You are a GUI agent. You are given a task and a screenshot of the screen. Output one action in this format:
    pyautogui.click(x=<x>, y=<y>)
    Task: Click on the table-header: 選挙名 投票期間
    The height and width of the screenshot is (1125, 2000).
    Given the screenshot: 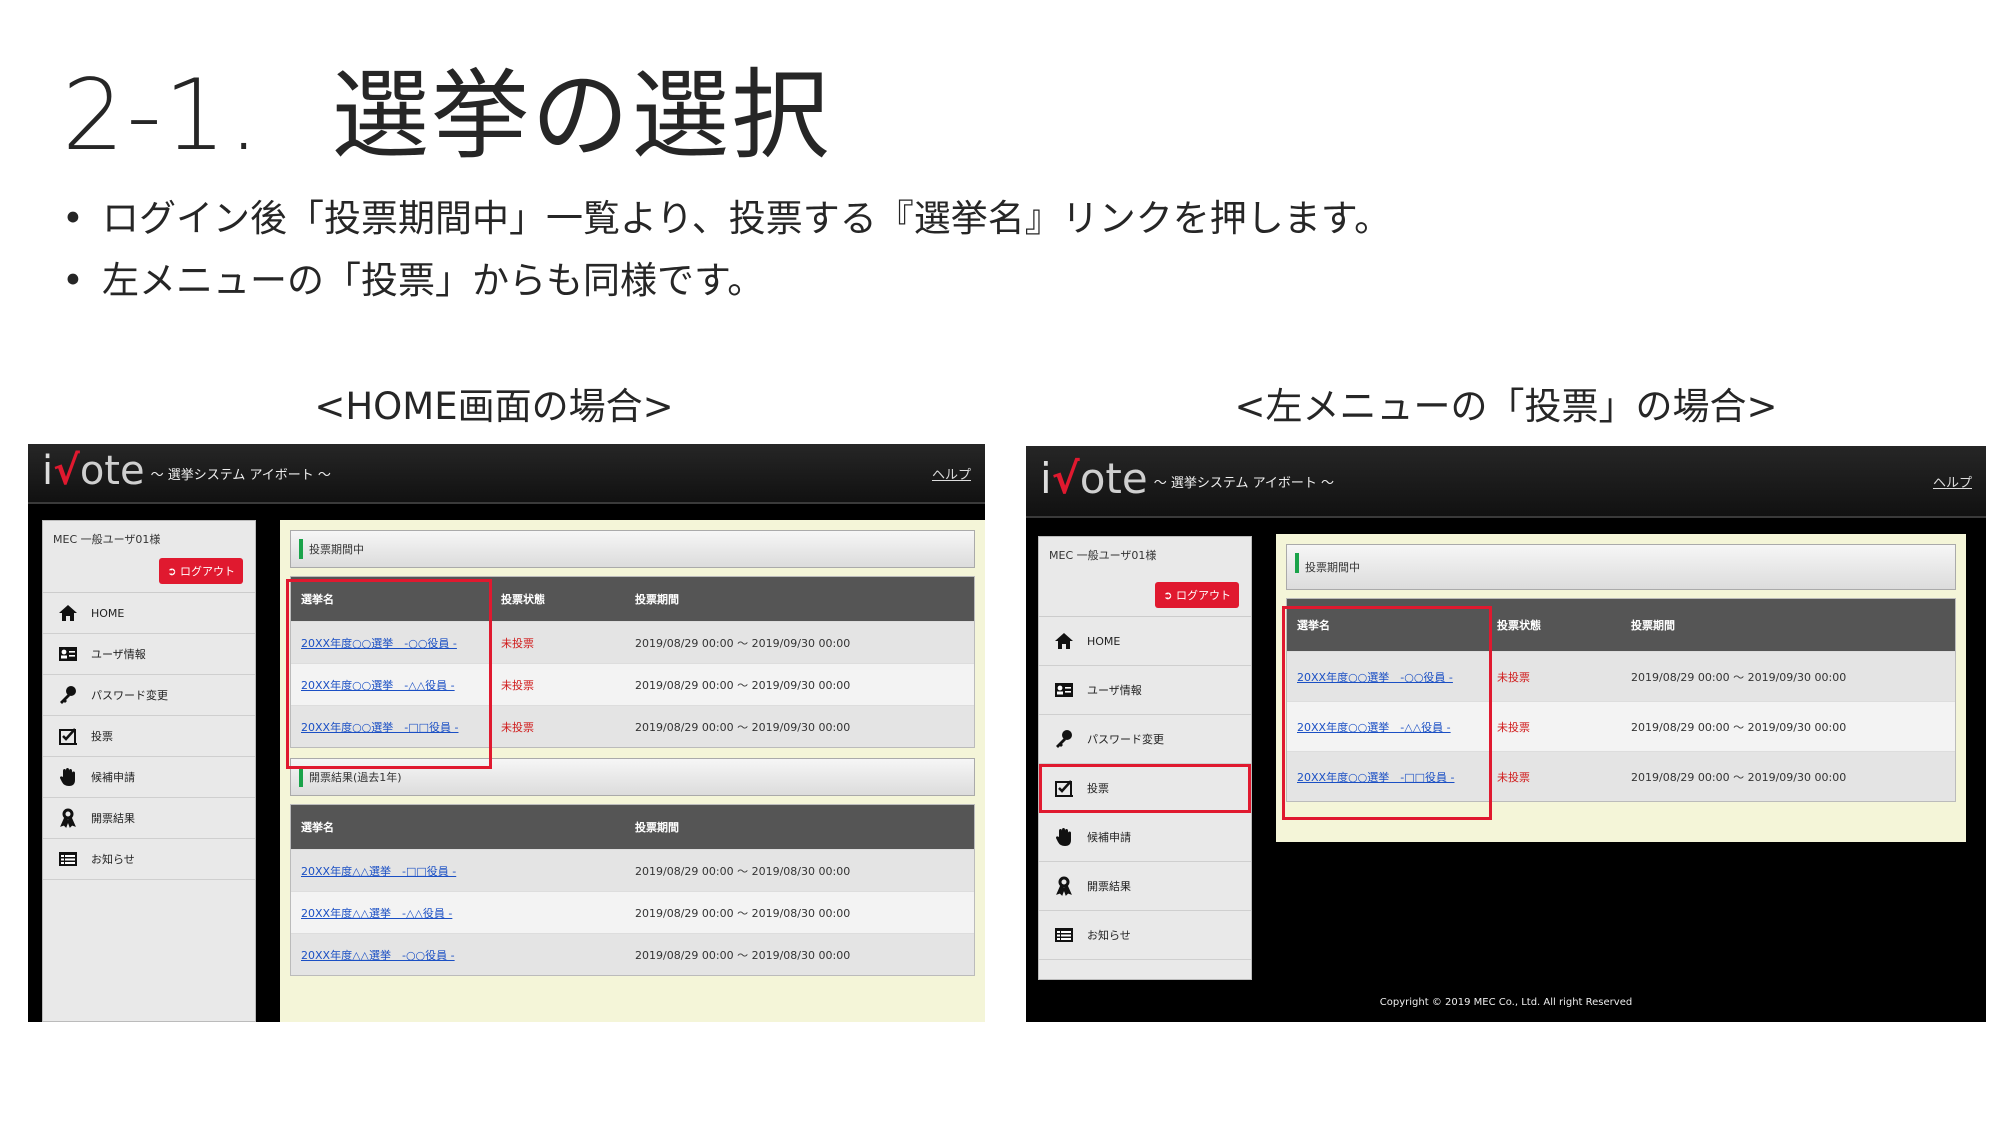 What is the action you would take?
    pyautogui.click(x=632, y=827)
    